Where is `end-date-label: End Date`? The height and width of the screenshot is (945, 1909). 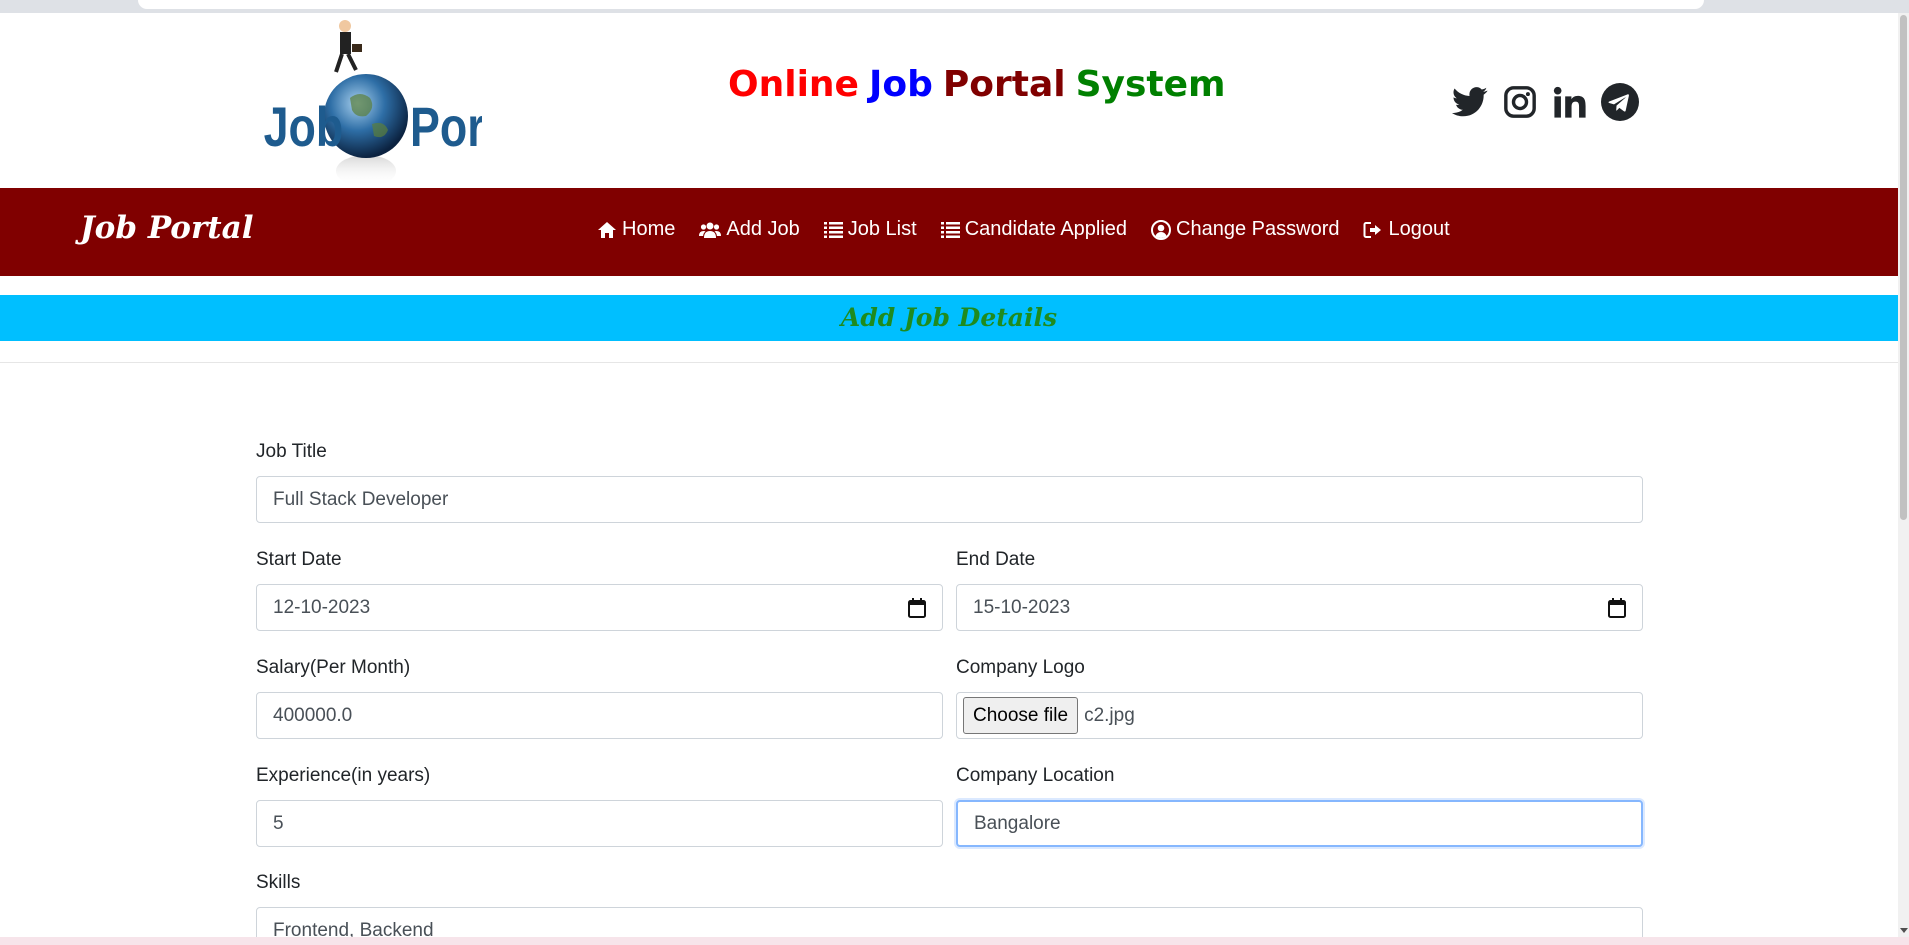 end-date-label: End Date is located at coordinates (996, 559).